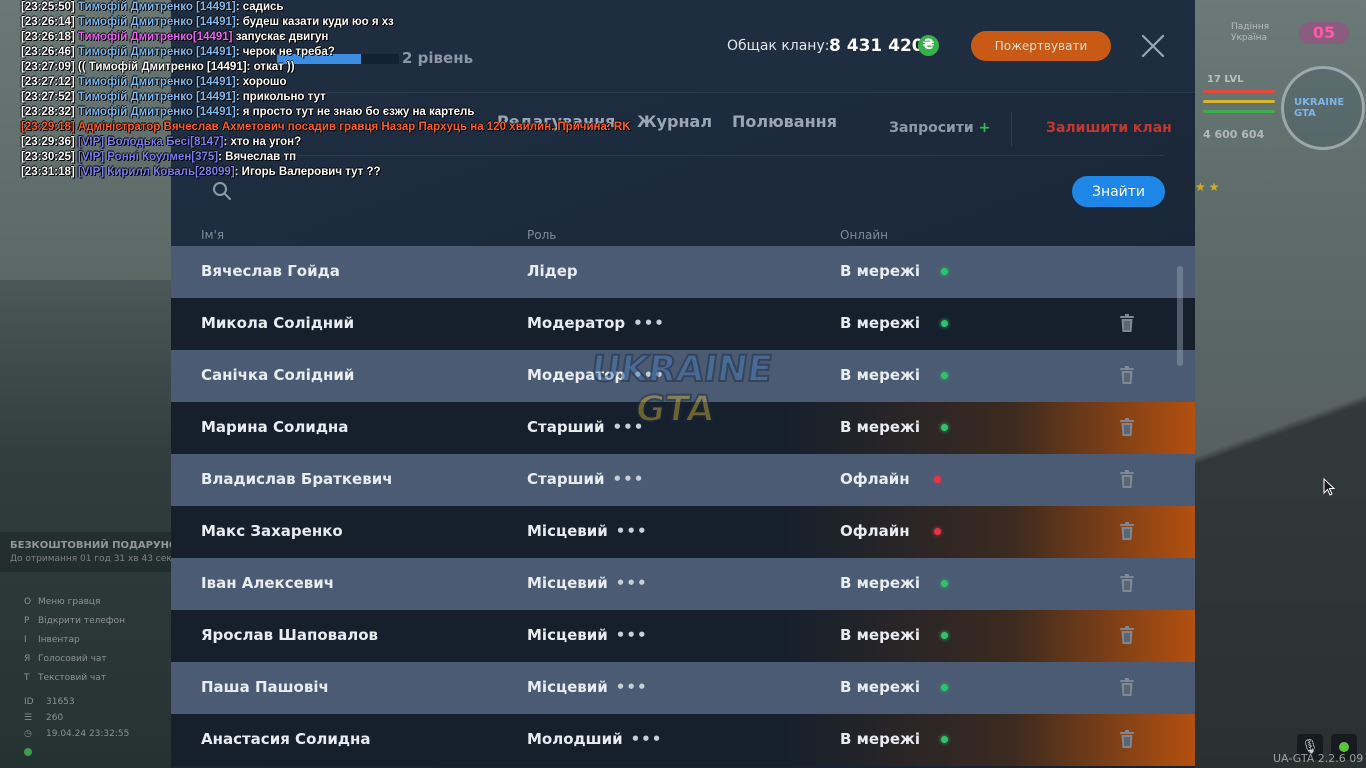 The height and width of the screenshot is (768, 1366). What do you see at coordinates (576, 323) in the screenshot?
I see `member-role-label: Модератор` at bounding box center [576, 323].